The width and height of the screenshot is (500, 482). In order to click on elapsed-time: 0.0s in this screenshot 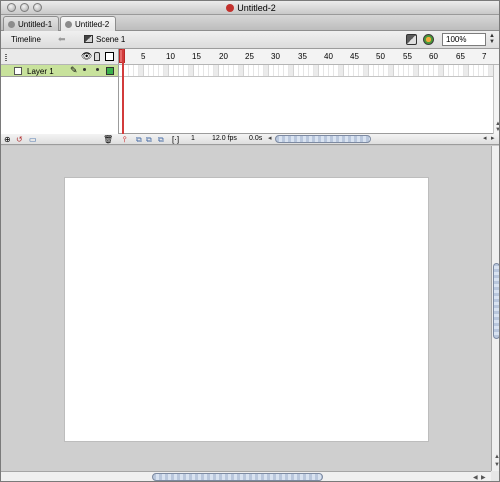, I will do `click(256, 138)`.